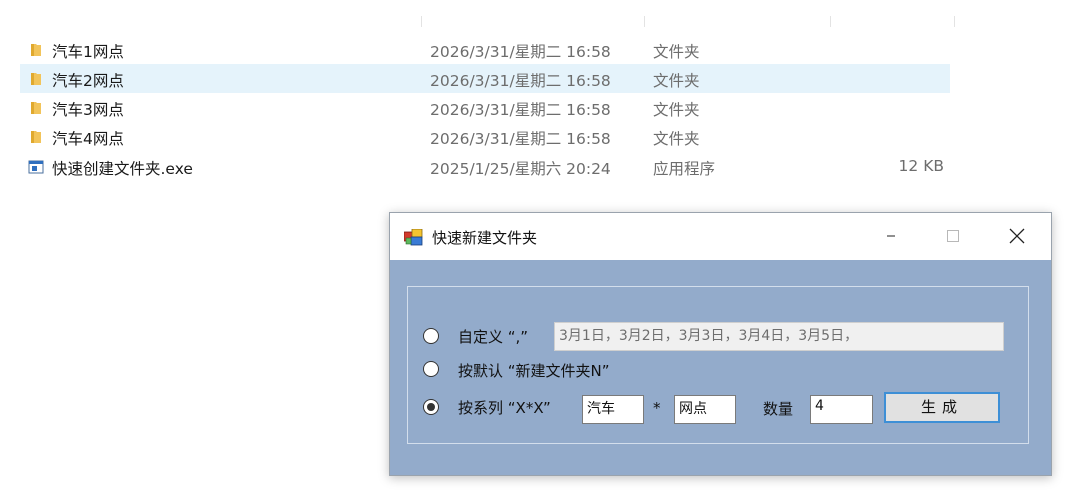  Describe the element at coordinates (684, 169) in the screenshot. I see `file-type: 应用程序` at that location.